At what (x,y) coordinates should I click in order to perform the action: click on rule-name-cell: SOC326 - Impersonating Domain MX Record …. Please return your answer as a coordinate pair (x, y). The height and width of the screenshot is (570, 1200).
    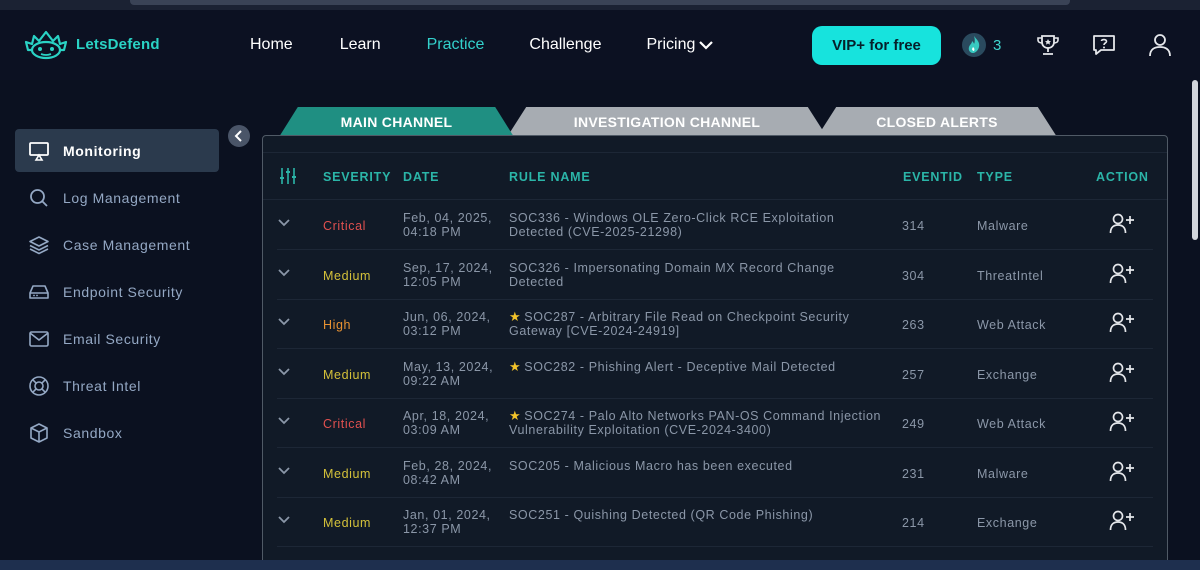
    Looking at the image, I should click on (699, 275).